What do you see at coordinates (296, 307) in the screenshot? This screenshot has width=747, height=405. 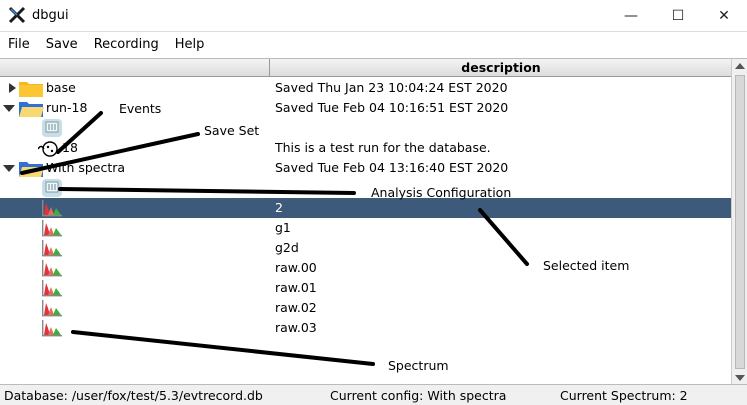 I see `tree-item-description: raw.02` at bounding box center [296, 307].